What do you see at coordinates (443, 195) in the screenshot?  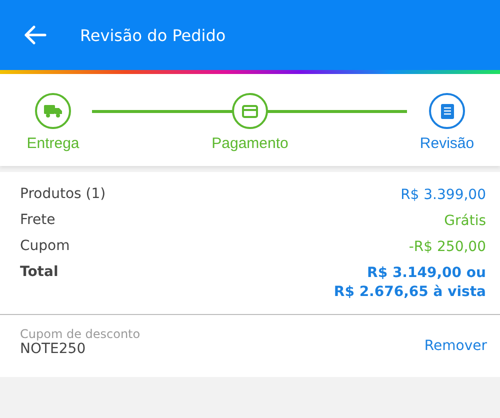 I see `summary-value: R$ 3.399,00` at bounding box center [443, 195].